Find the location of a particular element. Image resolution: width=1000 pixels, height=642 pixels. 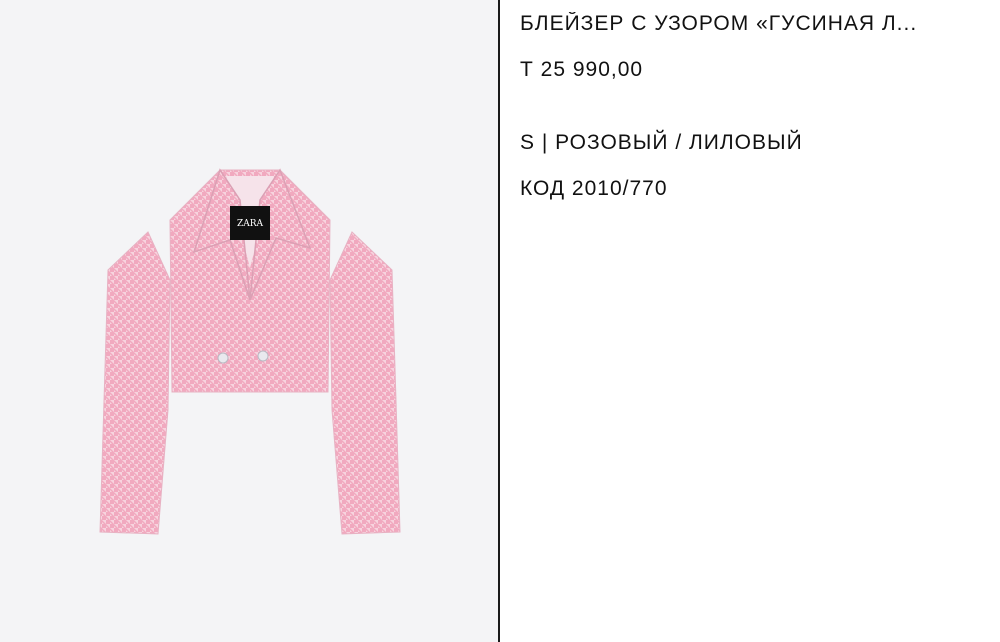

svg-text: ZARA is located at coordinates (250, 224).